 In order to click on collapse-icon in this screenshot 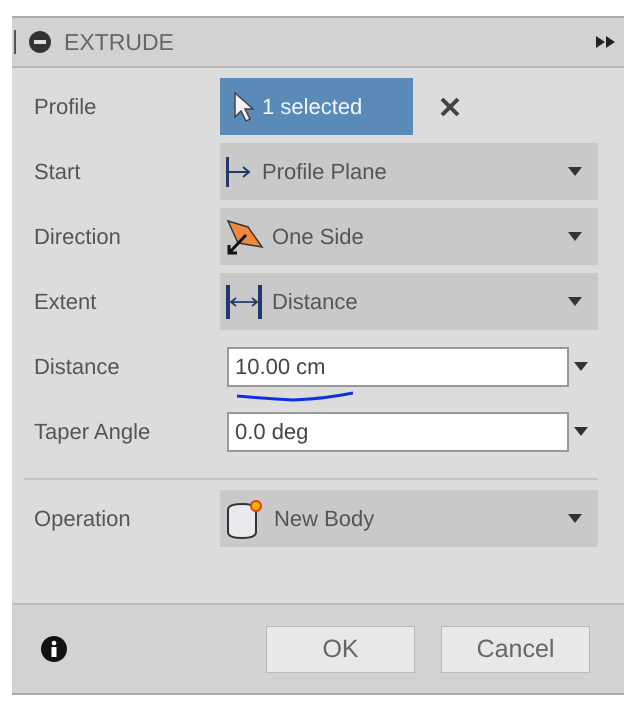, I will do `click(40, 42)`.